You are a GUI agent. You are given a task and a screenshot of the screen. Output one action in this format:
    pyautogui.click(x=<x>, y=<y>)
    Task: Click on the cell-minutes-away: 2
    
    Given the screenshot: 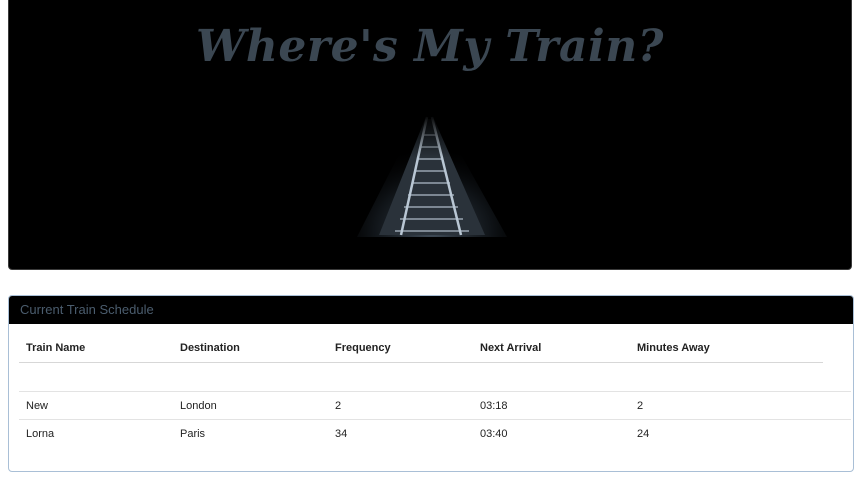 What is the action you would take?
    pyautogui.click(x=726, y=405)
    